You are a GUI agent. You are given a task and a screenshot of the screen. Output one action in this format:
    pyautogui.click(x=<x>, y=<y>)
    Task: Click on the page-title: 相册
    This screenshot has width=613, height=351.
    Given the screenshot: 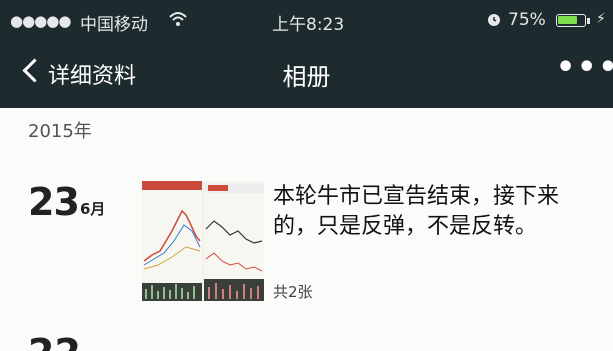 What is the action you would take?
    pyautogui.click(x=306, y=77)
    